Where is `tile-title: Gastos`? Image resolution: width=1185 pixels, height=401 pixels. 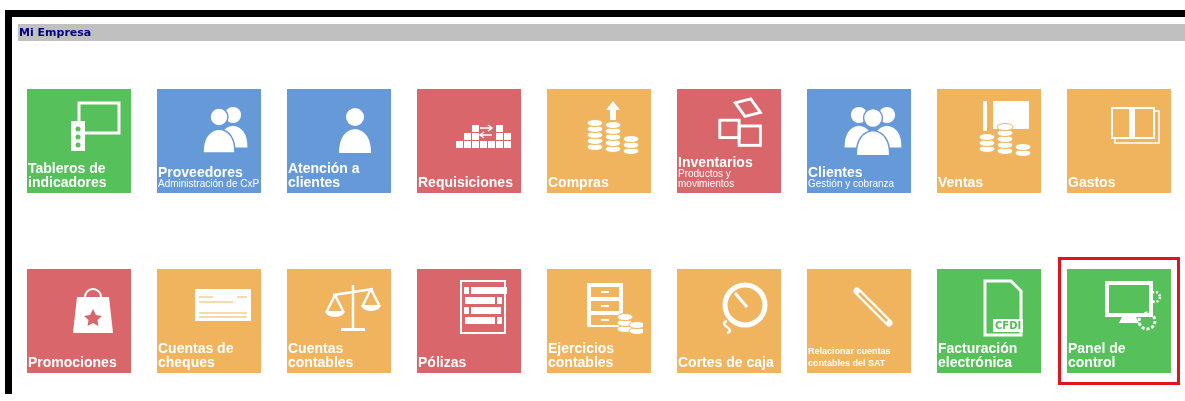
tile-title: Gastos is located at coordinates (1092, 182).